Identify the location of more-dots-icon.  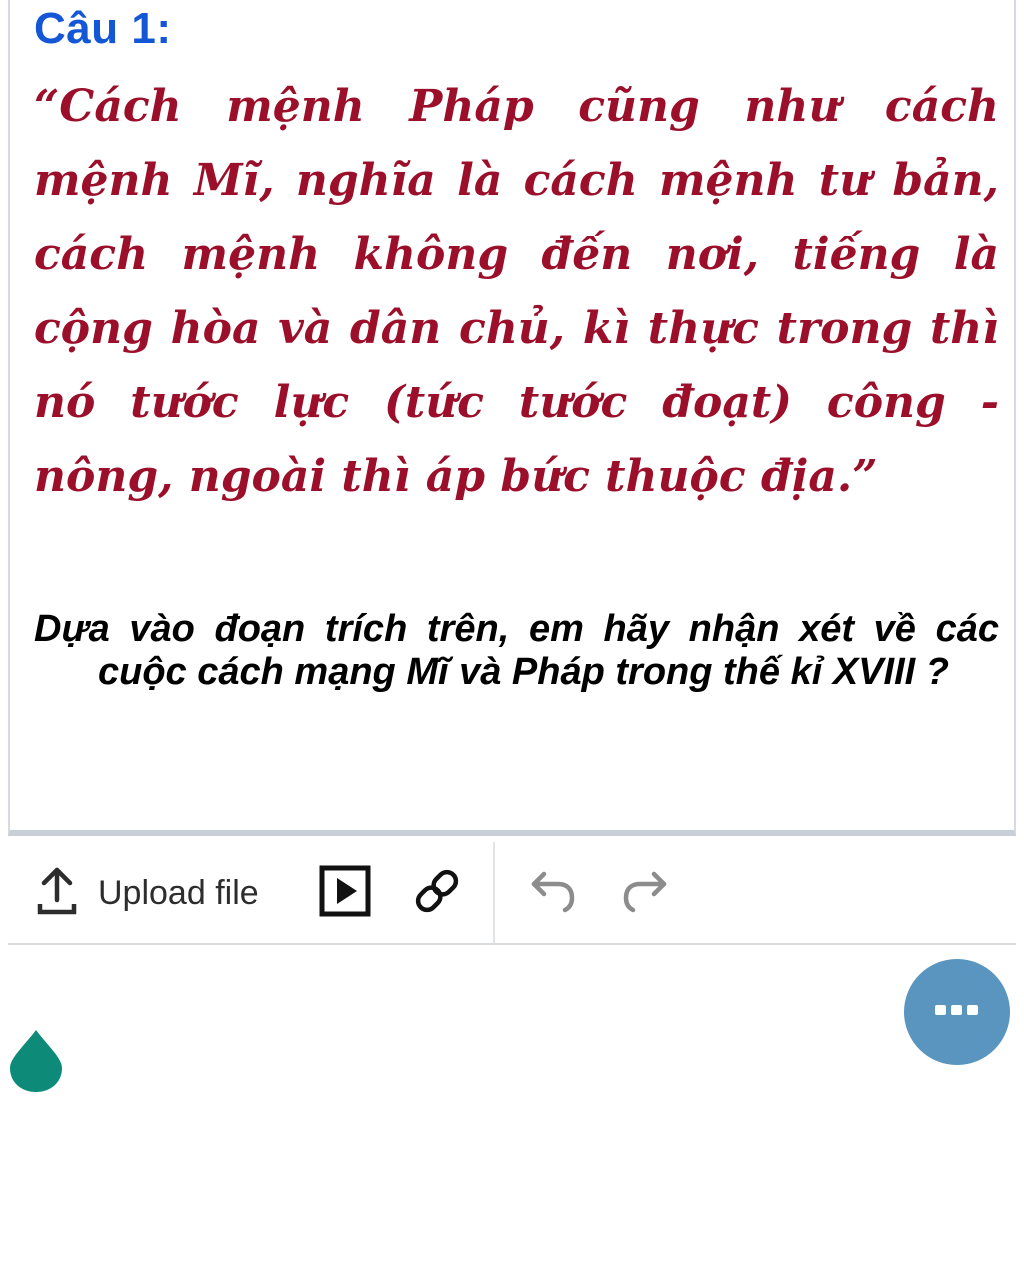
(957, 1012).